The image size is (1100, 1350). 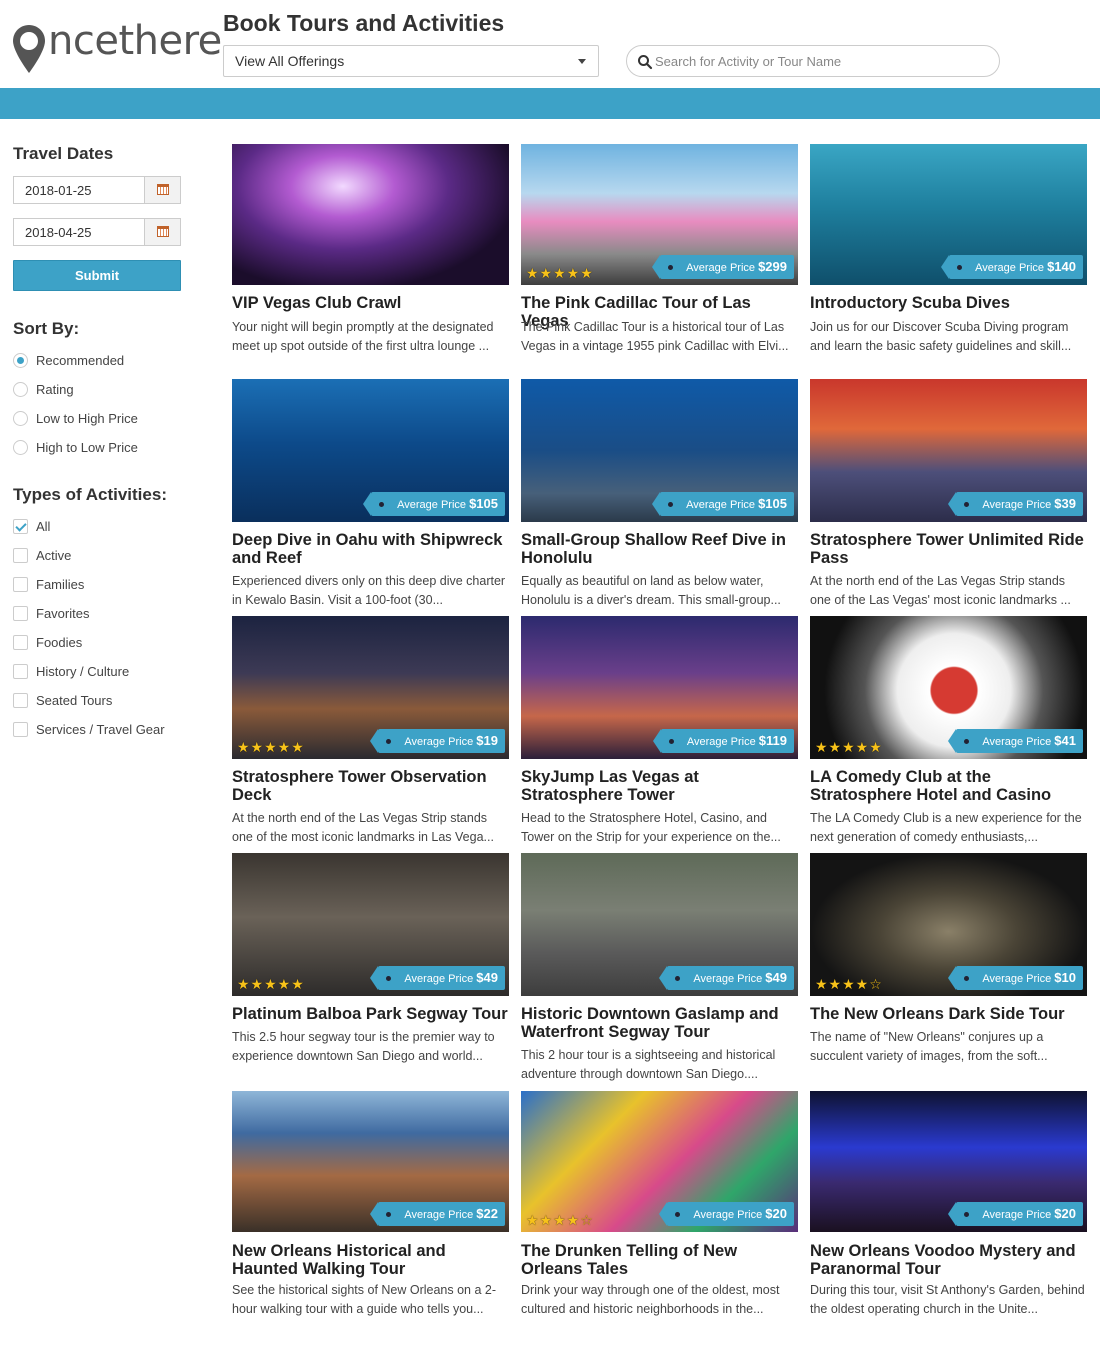 What do you see at coordinates (60, 584) in the screenshot?
I see `type-option-label: Families` at bounding box center [60, 584].